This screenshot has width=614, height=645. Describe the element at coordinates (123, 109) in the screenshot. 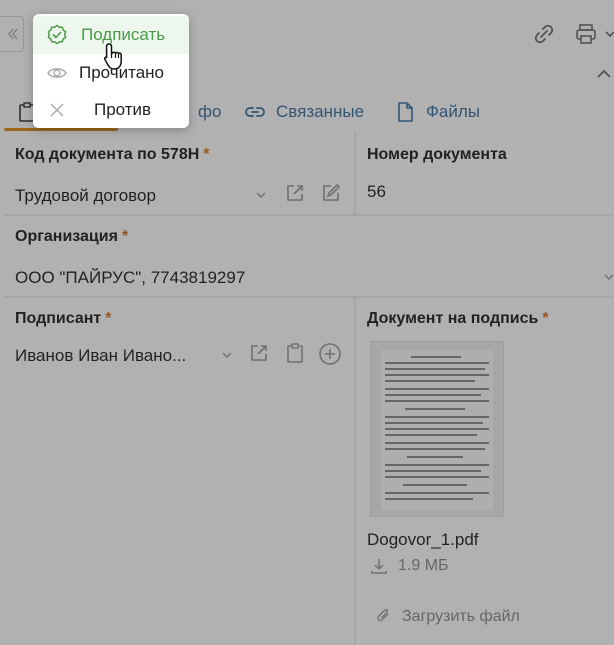

I see `menu-item-label: Против` at that location.